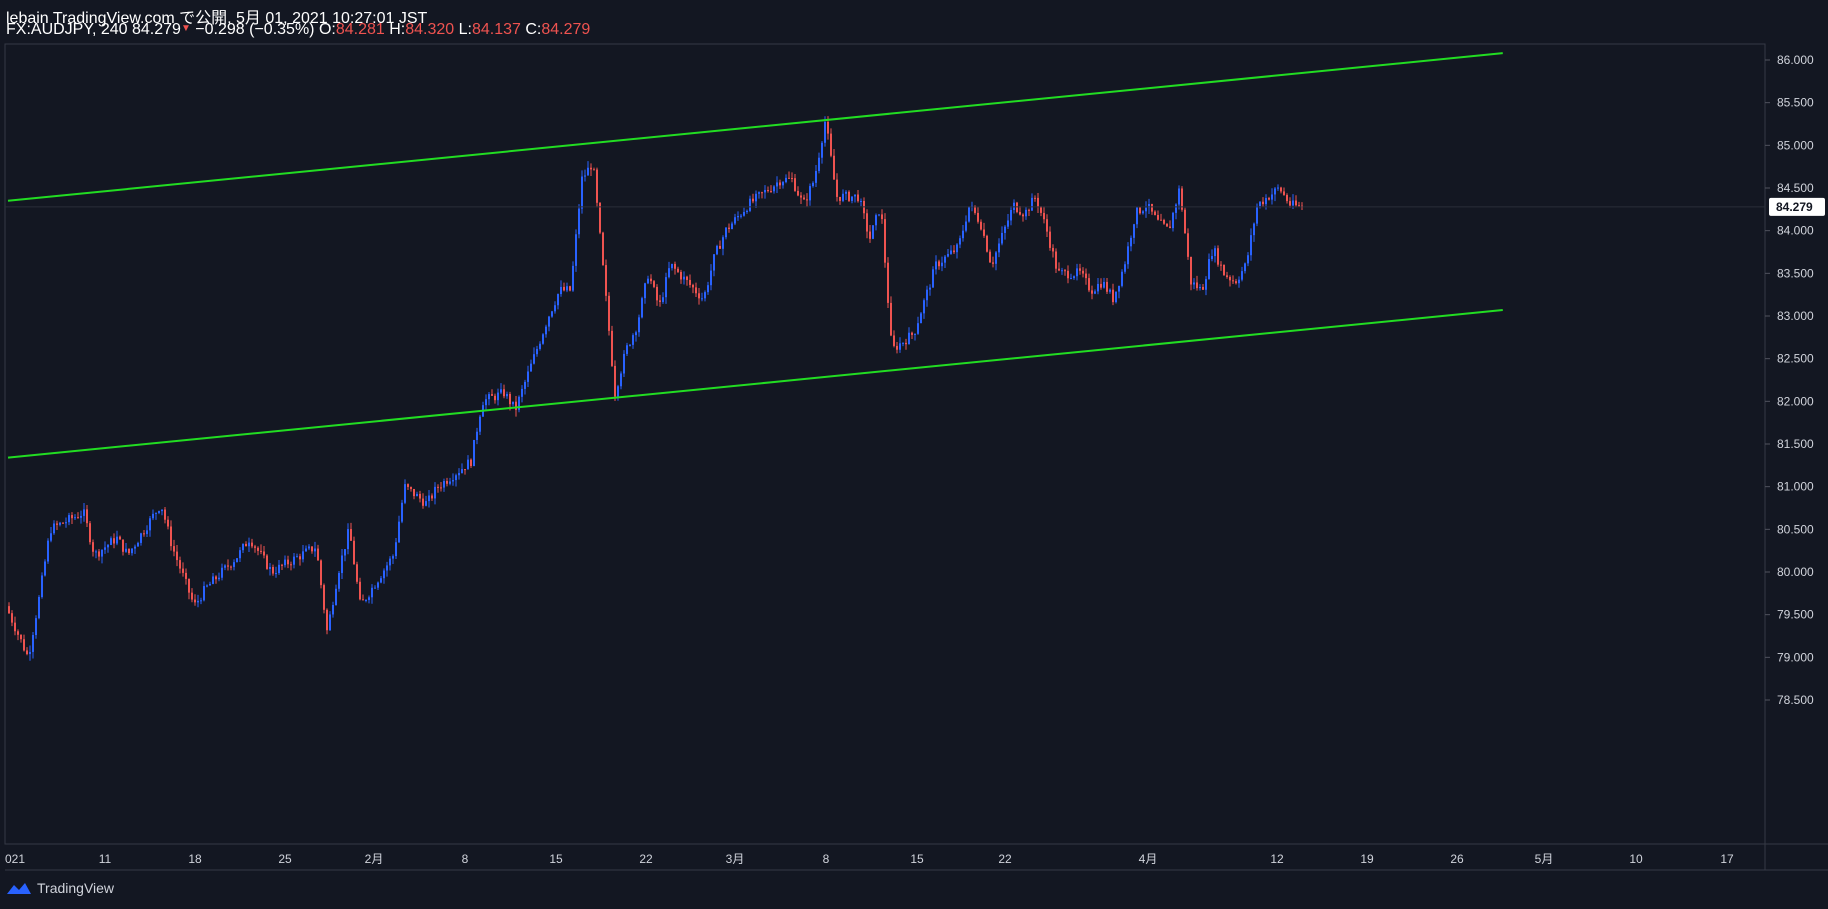 This screenshot has height=909, width=1828. What do you see at coordinates (755, 384) in the screenshot?
I see `trendline-lower` at bounding box center [755, 384].